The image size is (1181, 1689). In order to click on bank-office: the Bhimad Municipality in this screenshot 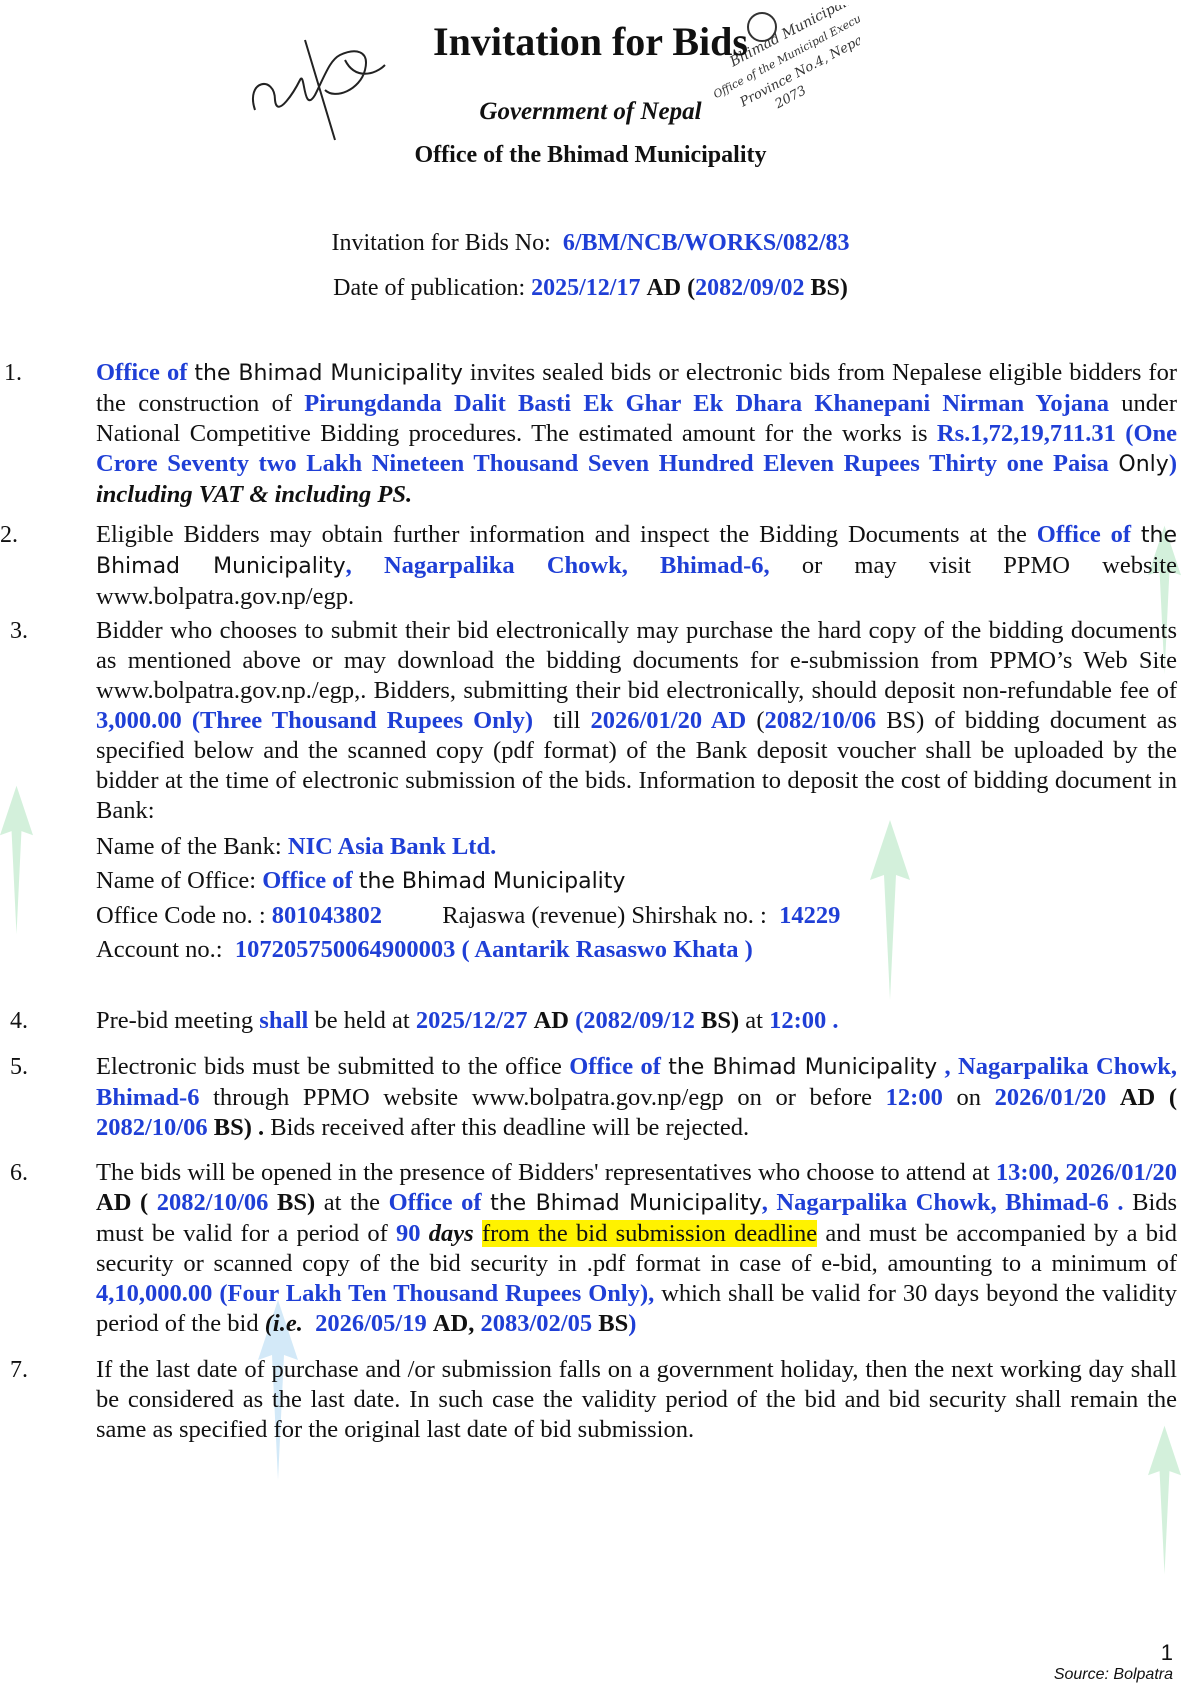, I will do `click(492, 881)`.